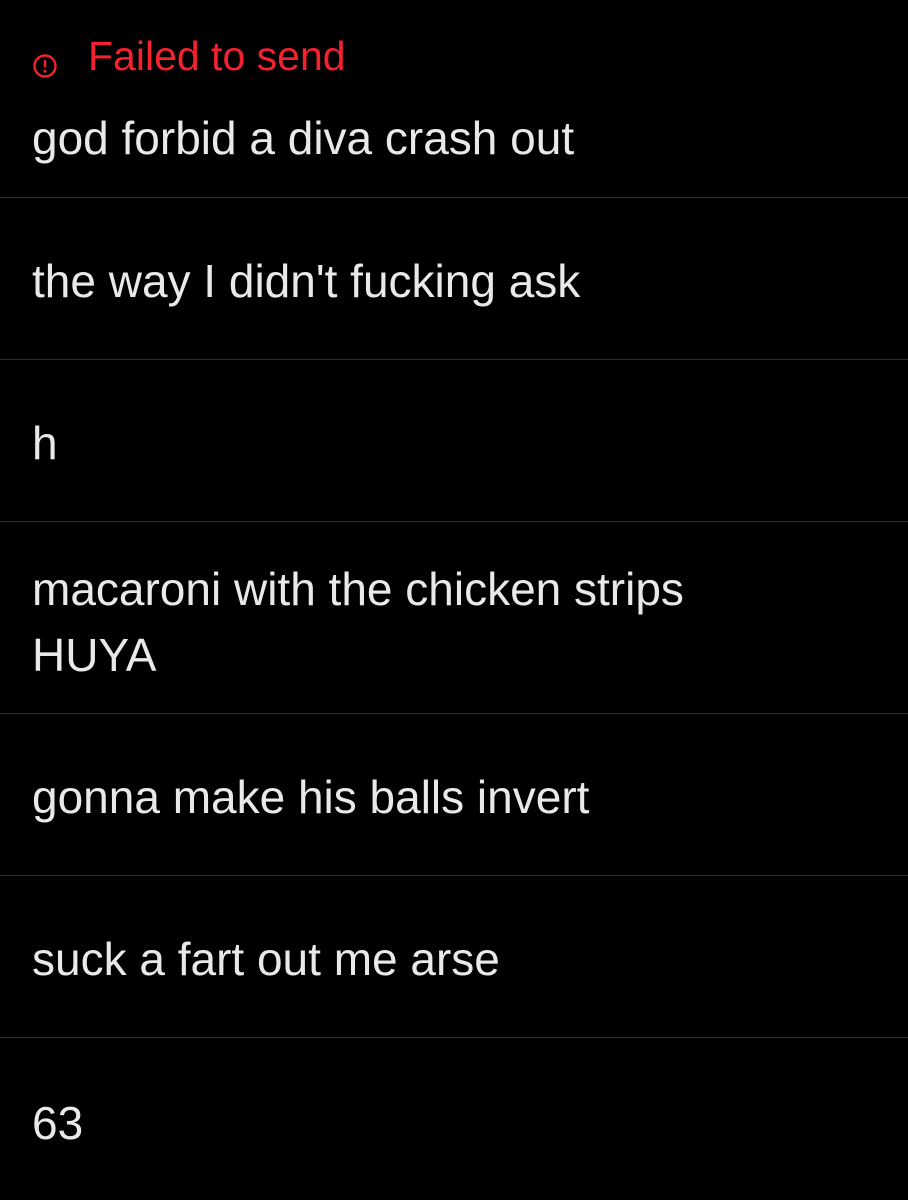 This screenshot has width=908, height=1200. What do you see at coordinates (358, 622) in the screenshot?
I see `message-text: macaroni with the chicken strips HUYA` at bounding box center [358, 622].